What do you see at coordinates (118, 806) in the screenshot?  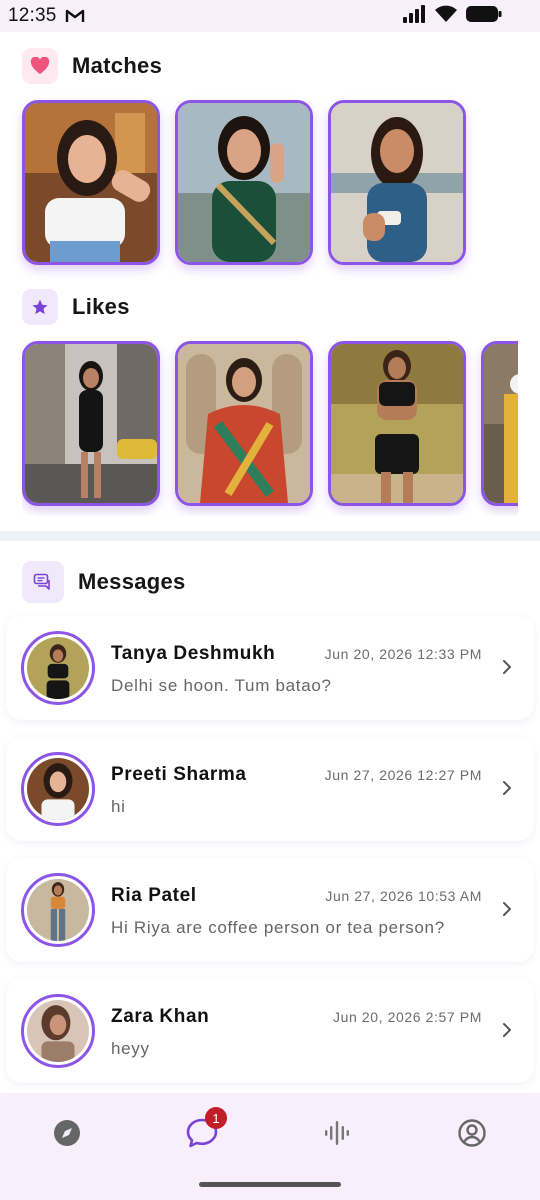 I see `message-preview: hi` at bounding box center [118, 806].